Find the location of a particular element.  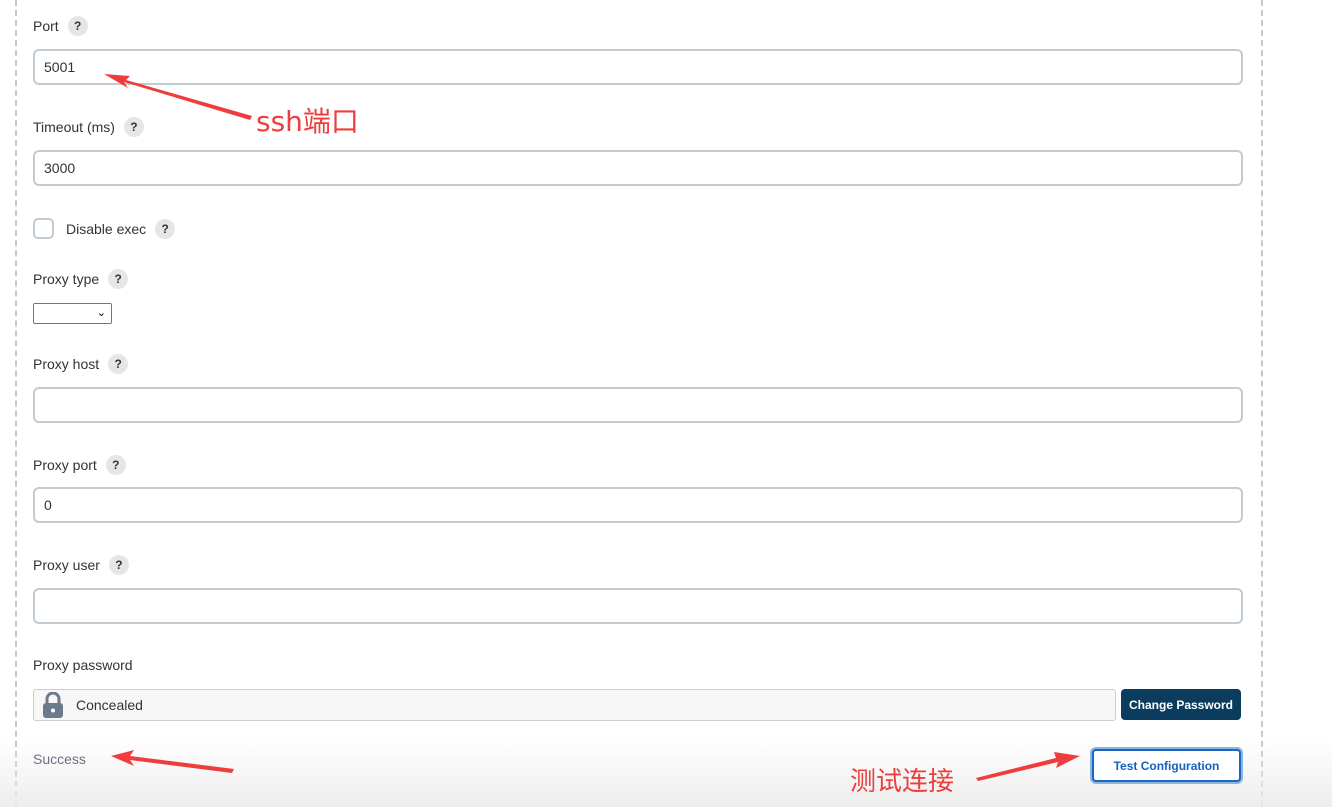

proxy-host-help-icon: ? is located at coordinates (118, 364).